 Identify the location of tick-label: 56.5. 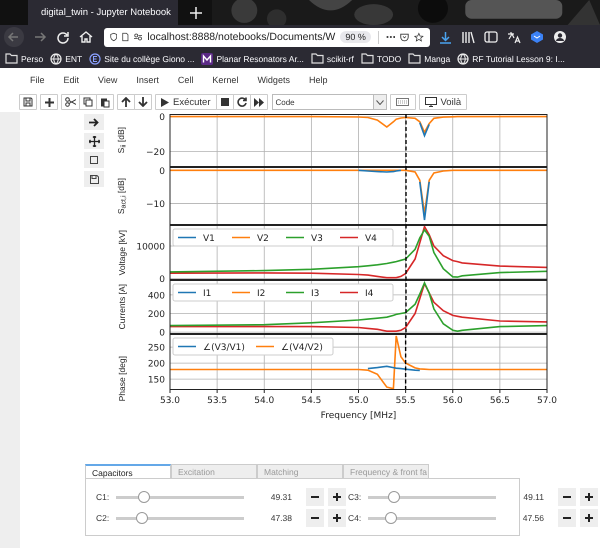
(500, 401).